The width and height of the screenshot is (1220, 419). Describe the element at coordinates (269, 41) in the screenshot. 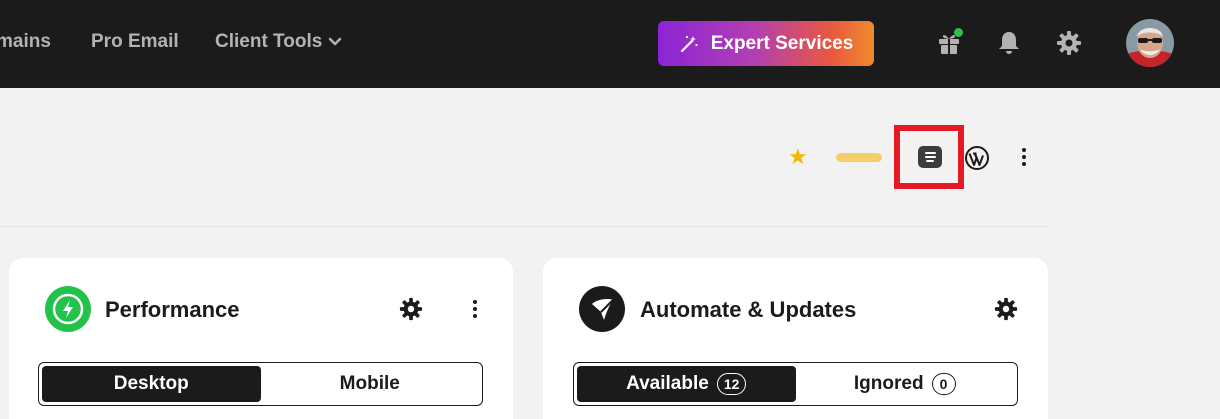

I see `nav-client-tools-label: Client Tools` at that location.